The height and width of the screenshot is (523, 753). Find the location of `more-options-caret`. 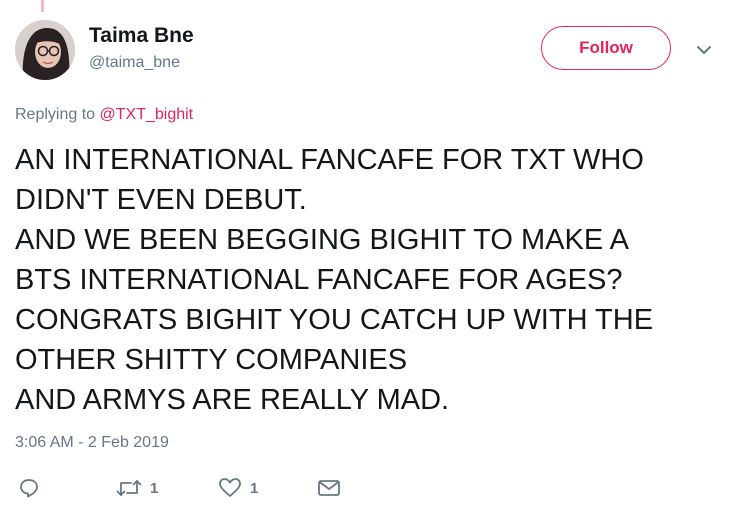

more-options-caret is located at coordinates (704, 50).